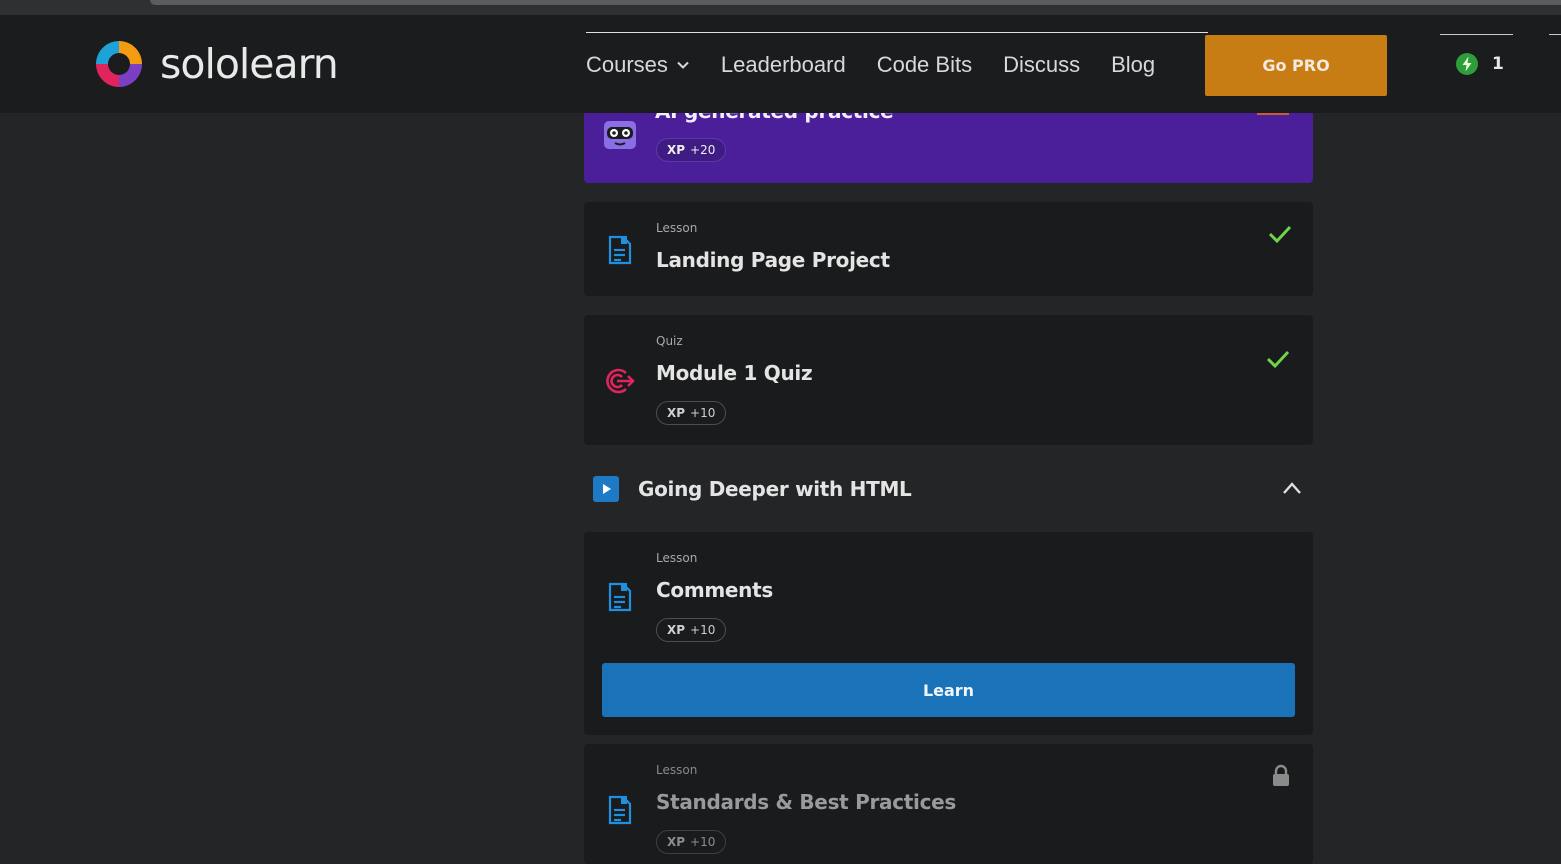 This screenshot has height=864, width=1561. I want to click on lock-icon, so click(1281, 775).